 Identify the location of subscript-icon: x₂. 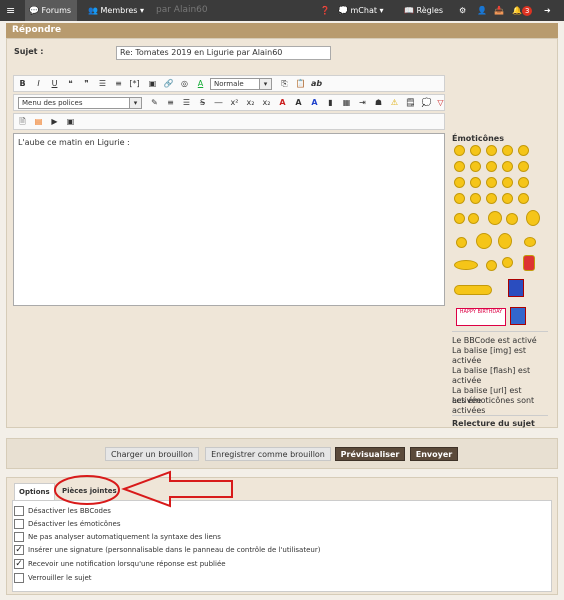
(250, 102).